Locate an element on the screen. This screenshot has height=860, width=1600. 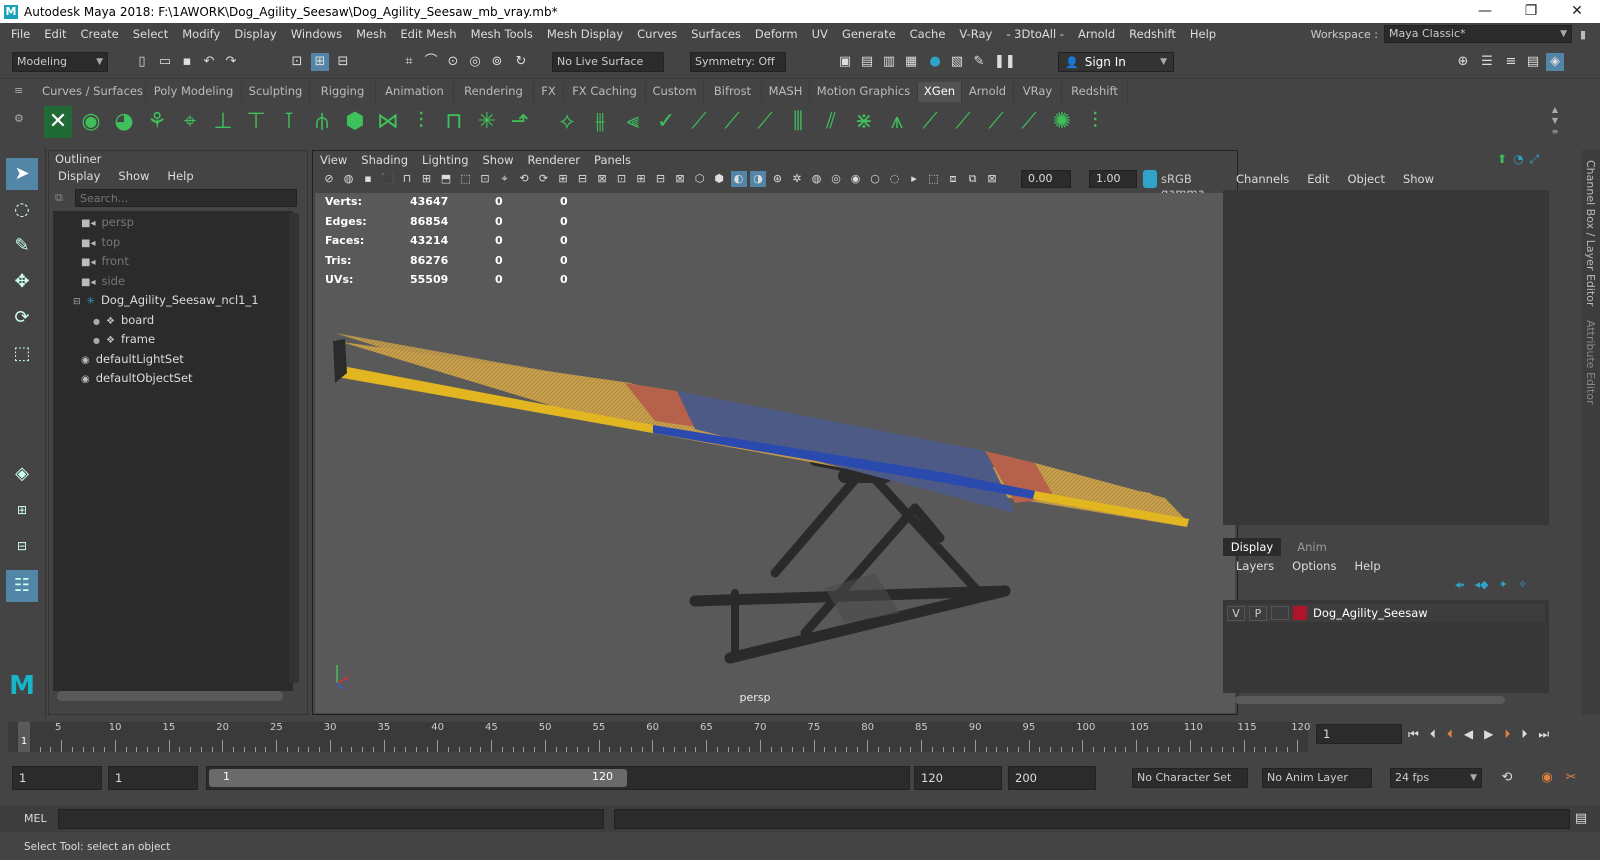
help-icon: ◔ is located at coordinates (1518, 159).